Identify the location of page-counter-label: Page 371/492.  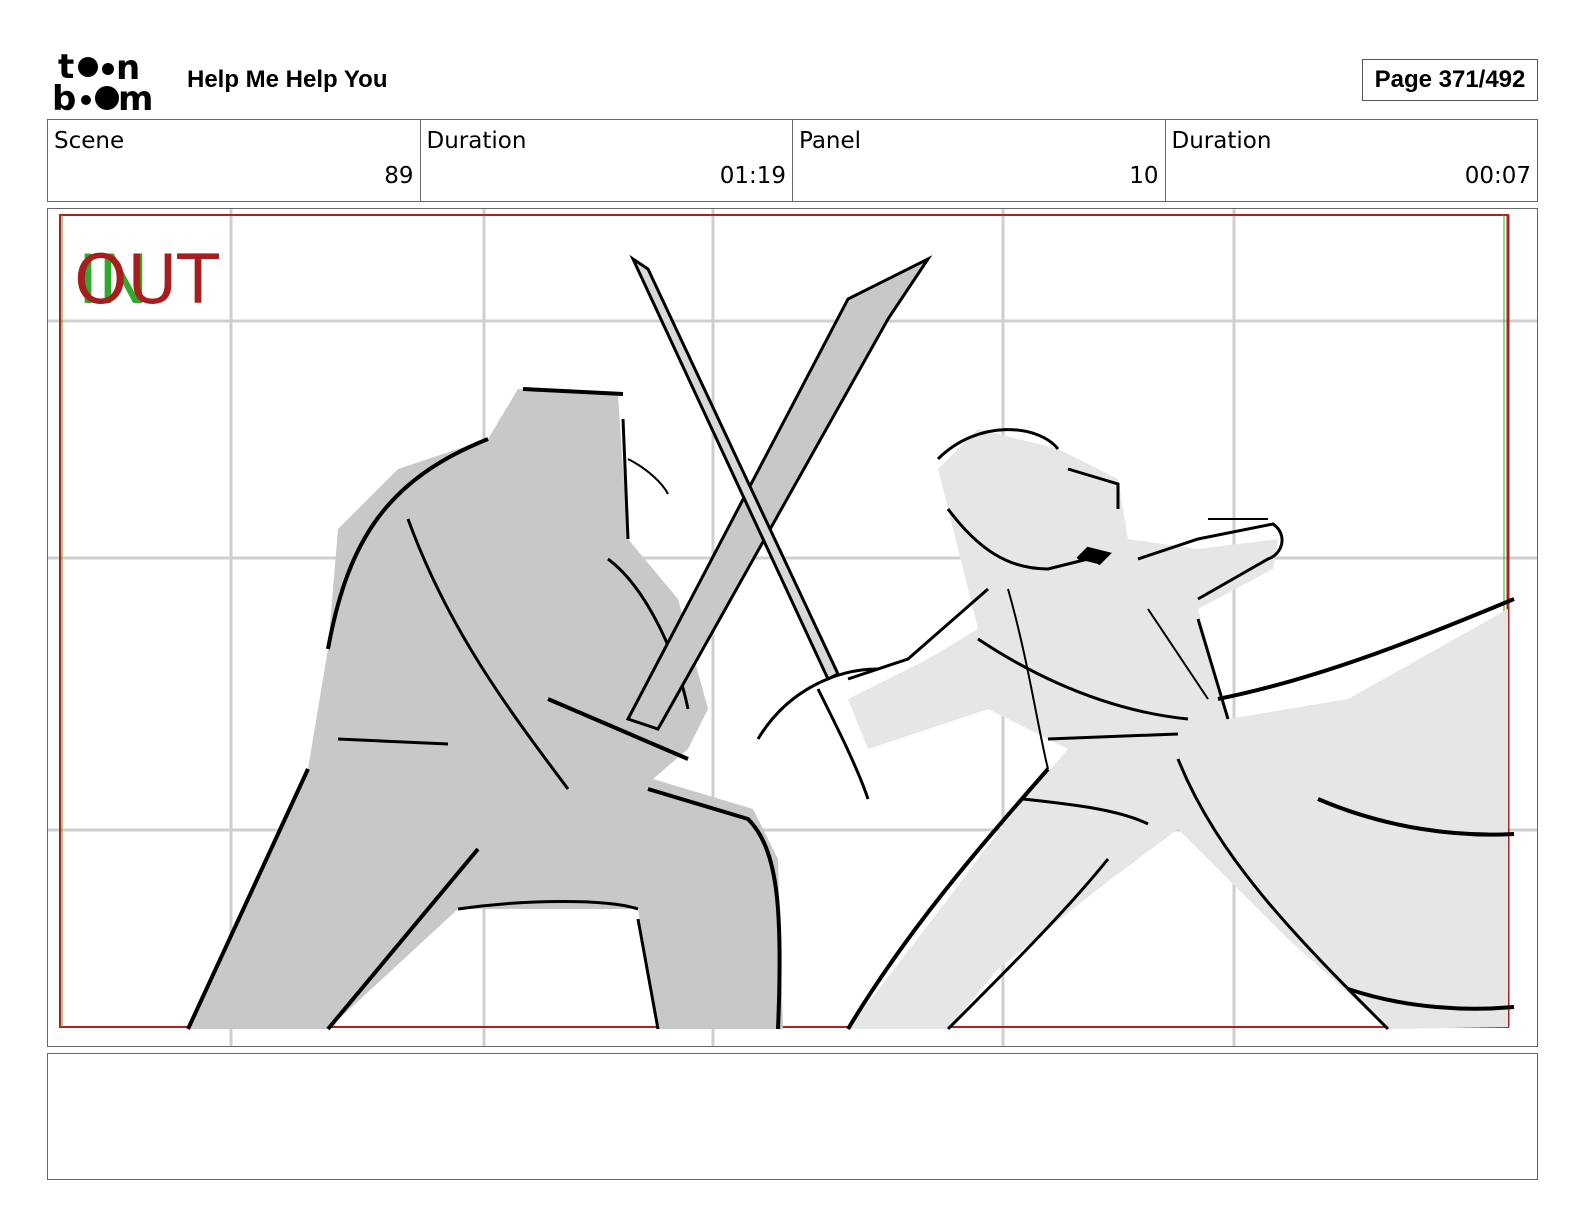
(1450, 79).